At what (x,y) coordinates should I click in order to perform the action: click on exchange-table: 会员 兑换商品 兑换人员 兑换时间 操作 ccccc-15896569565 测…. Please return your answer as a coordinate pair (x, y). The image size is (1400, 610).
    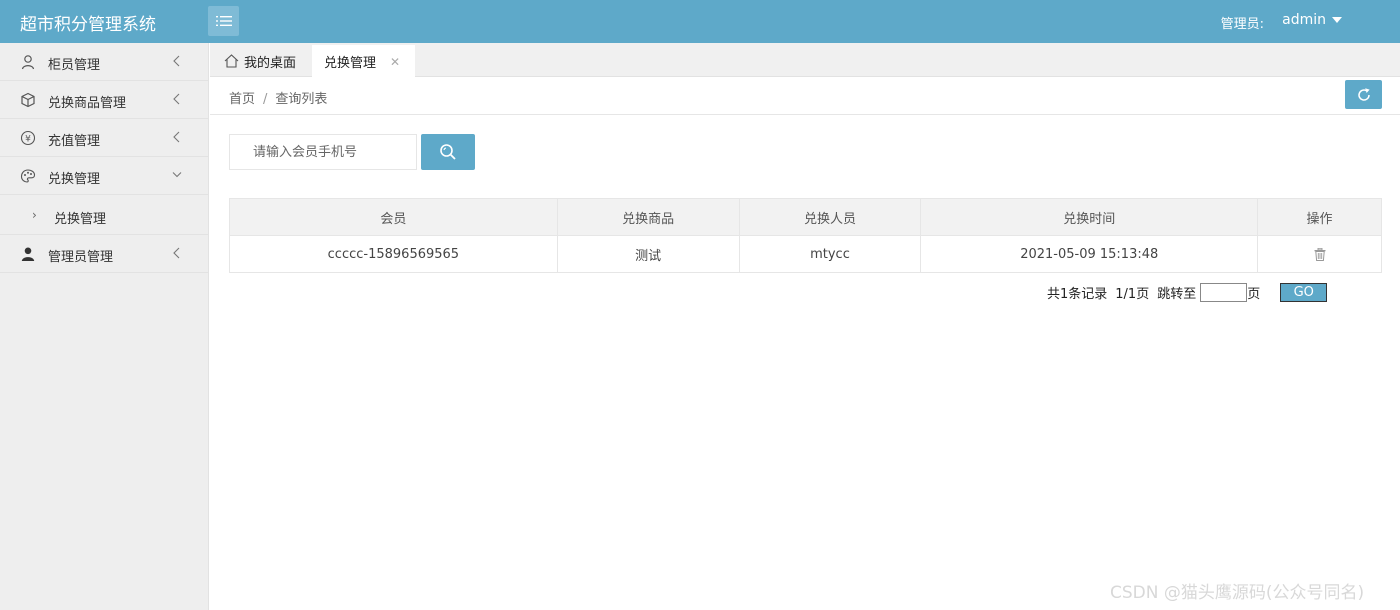
    Looking at the image, I should click on (805, 235).